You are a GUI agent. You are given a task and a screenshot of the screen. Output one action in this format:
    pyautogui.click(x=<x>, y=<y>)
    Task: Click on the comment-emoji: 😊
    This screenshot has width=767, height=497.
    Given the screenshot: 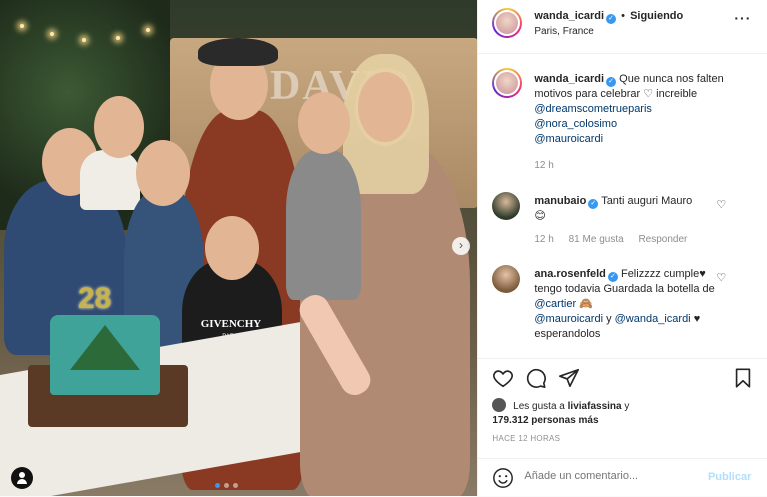 What is the action you would take?
    pyautogui.click(x=540, y=216)
    